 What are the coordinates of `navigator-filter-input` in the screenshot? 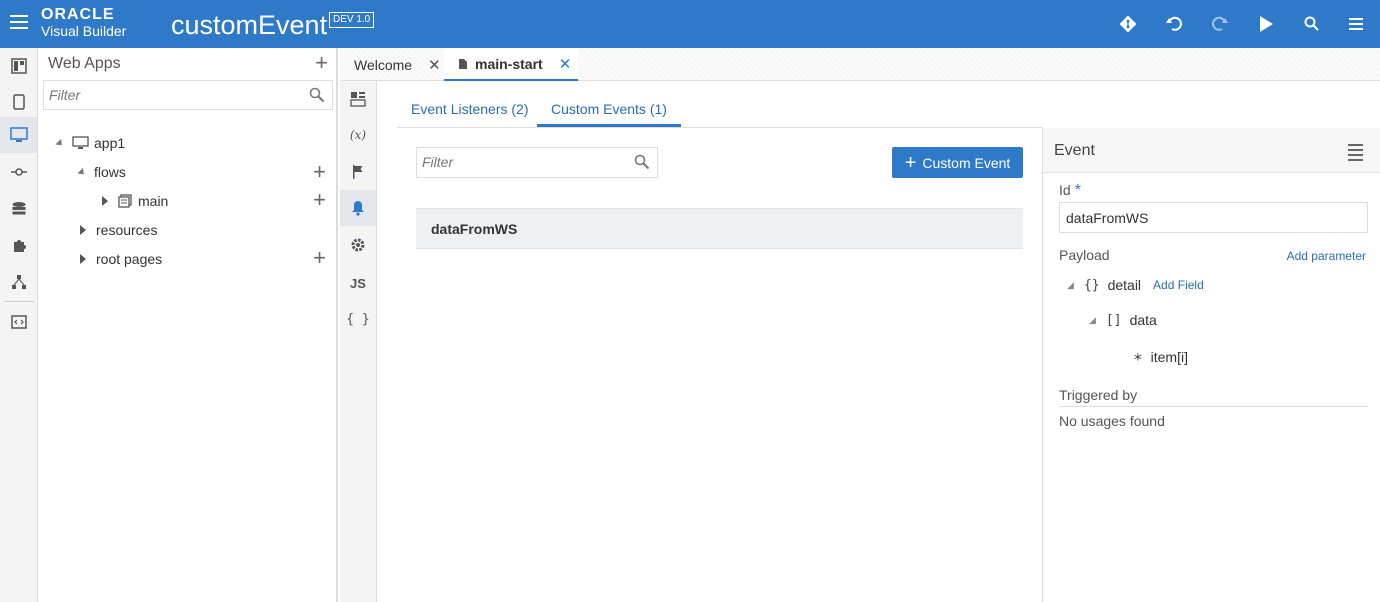 It's located at (164, 95).